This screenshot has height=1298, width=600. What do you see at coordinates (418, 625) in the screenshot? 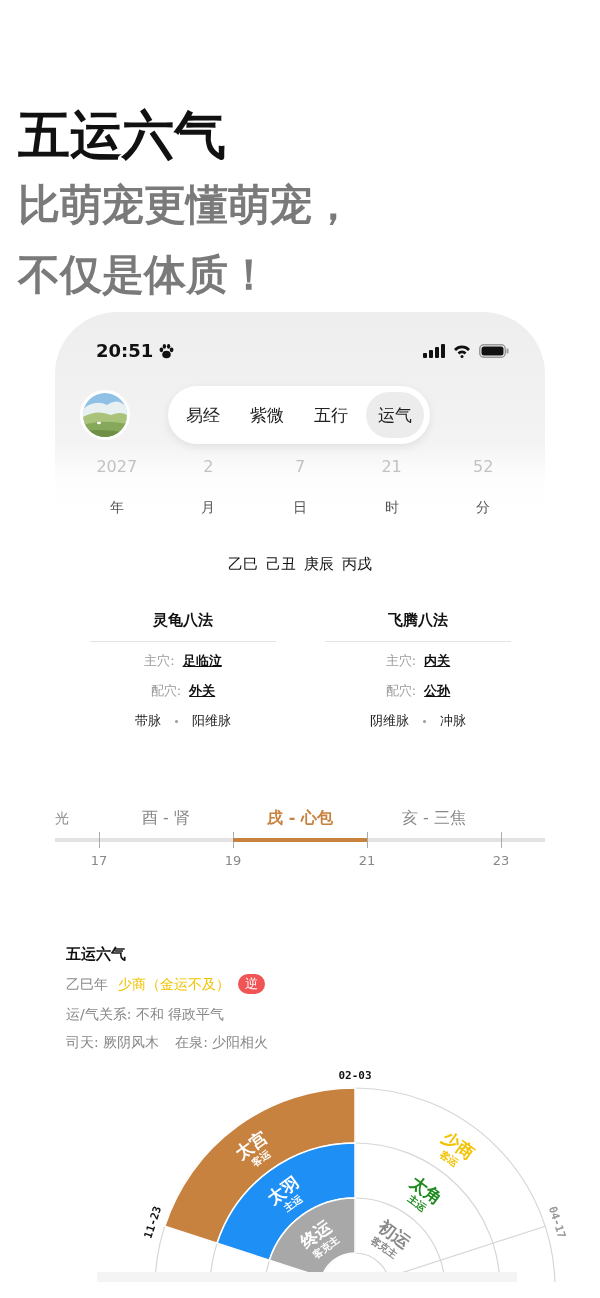
I see `section-title: 飞腾八法` at bounding box center [418, 625].